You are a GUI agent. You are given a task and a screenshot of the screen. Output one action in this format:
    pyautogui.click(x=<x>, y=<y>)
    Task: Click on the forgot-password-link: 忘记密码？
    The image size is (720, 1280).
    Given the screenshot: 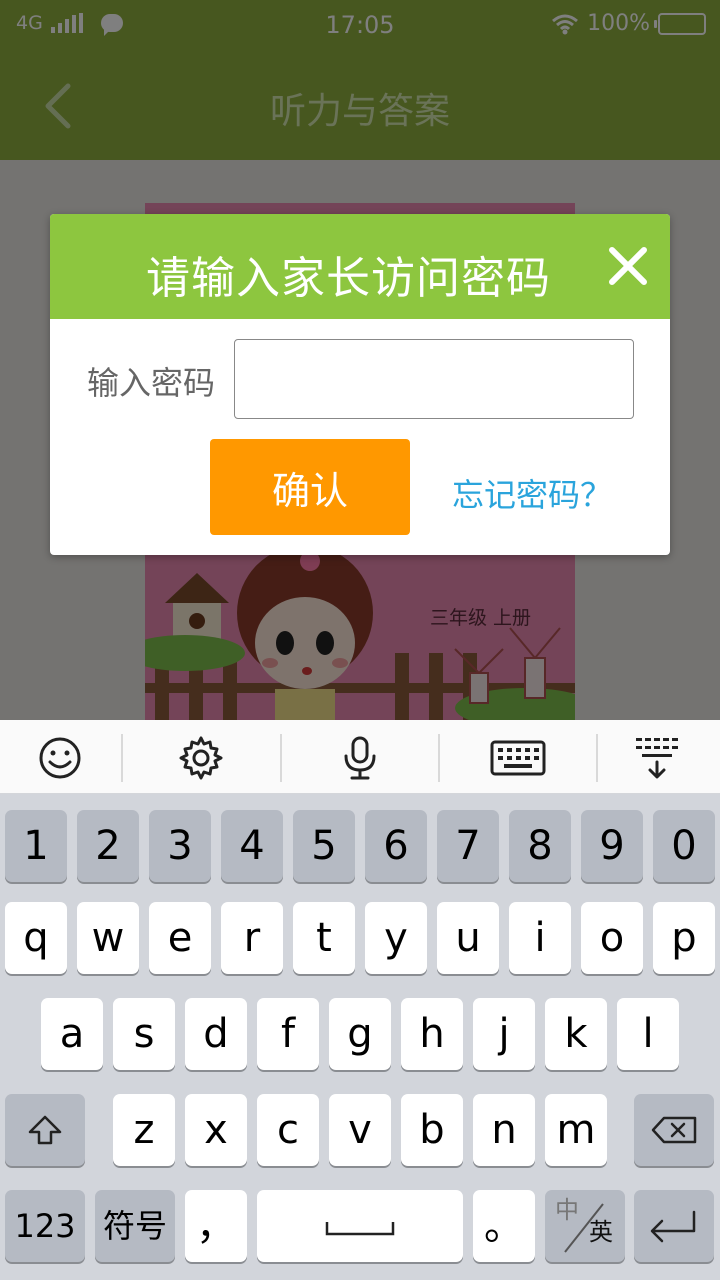 What is the action you would take?
    pyautogui.click(x=532, y=493)
    